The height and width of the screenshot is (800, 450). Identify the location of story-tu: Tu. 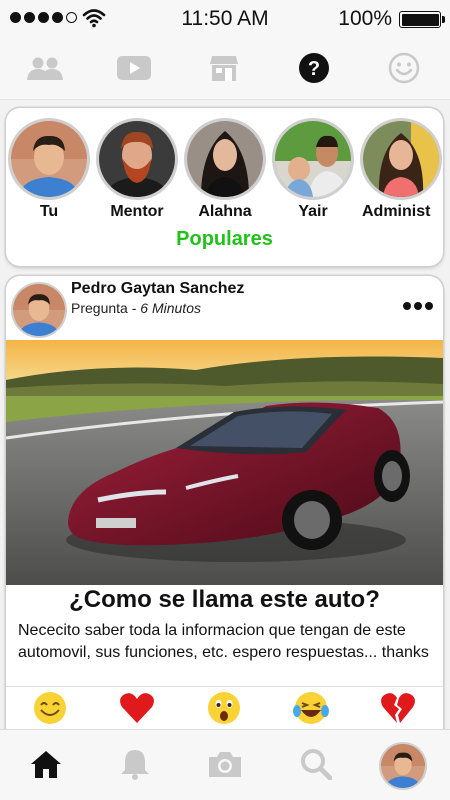
(49, 169).